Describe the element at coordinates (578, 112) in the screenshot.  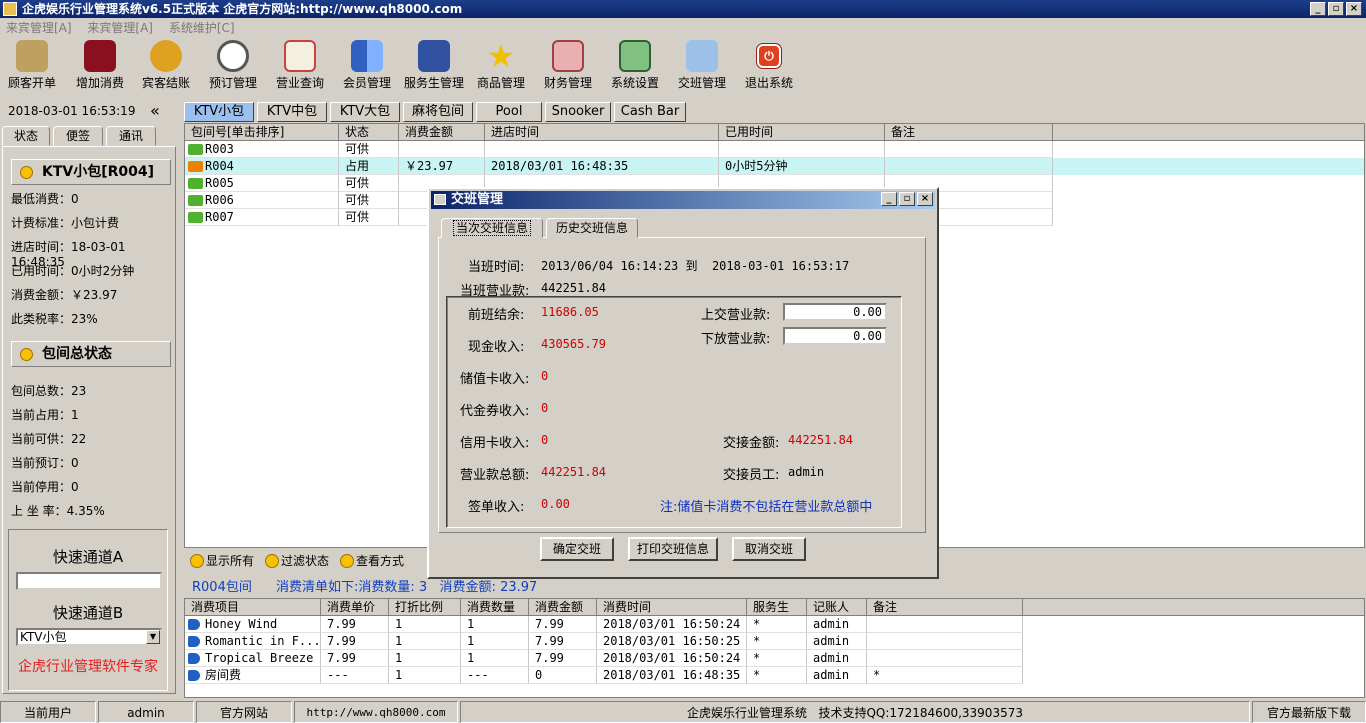
I see `tab-snooker: Snooker` at that location.